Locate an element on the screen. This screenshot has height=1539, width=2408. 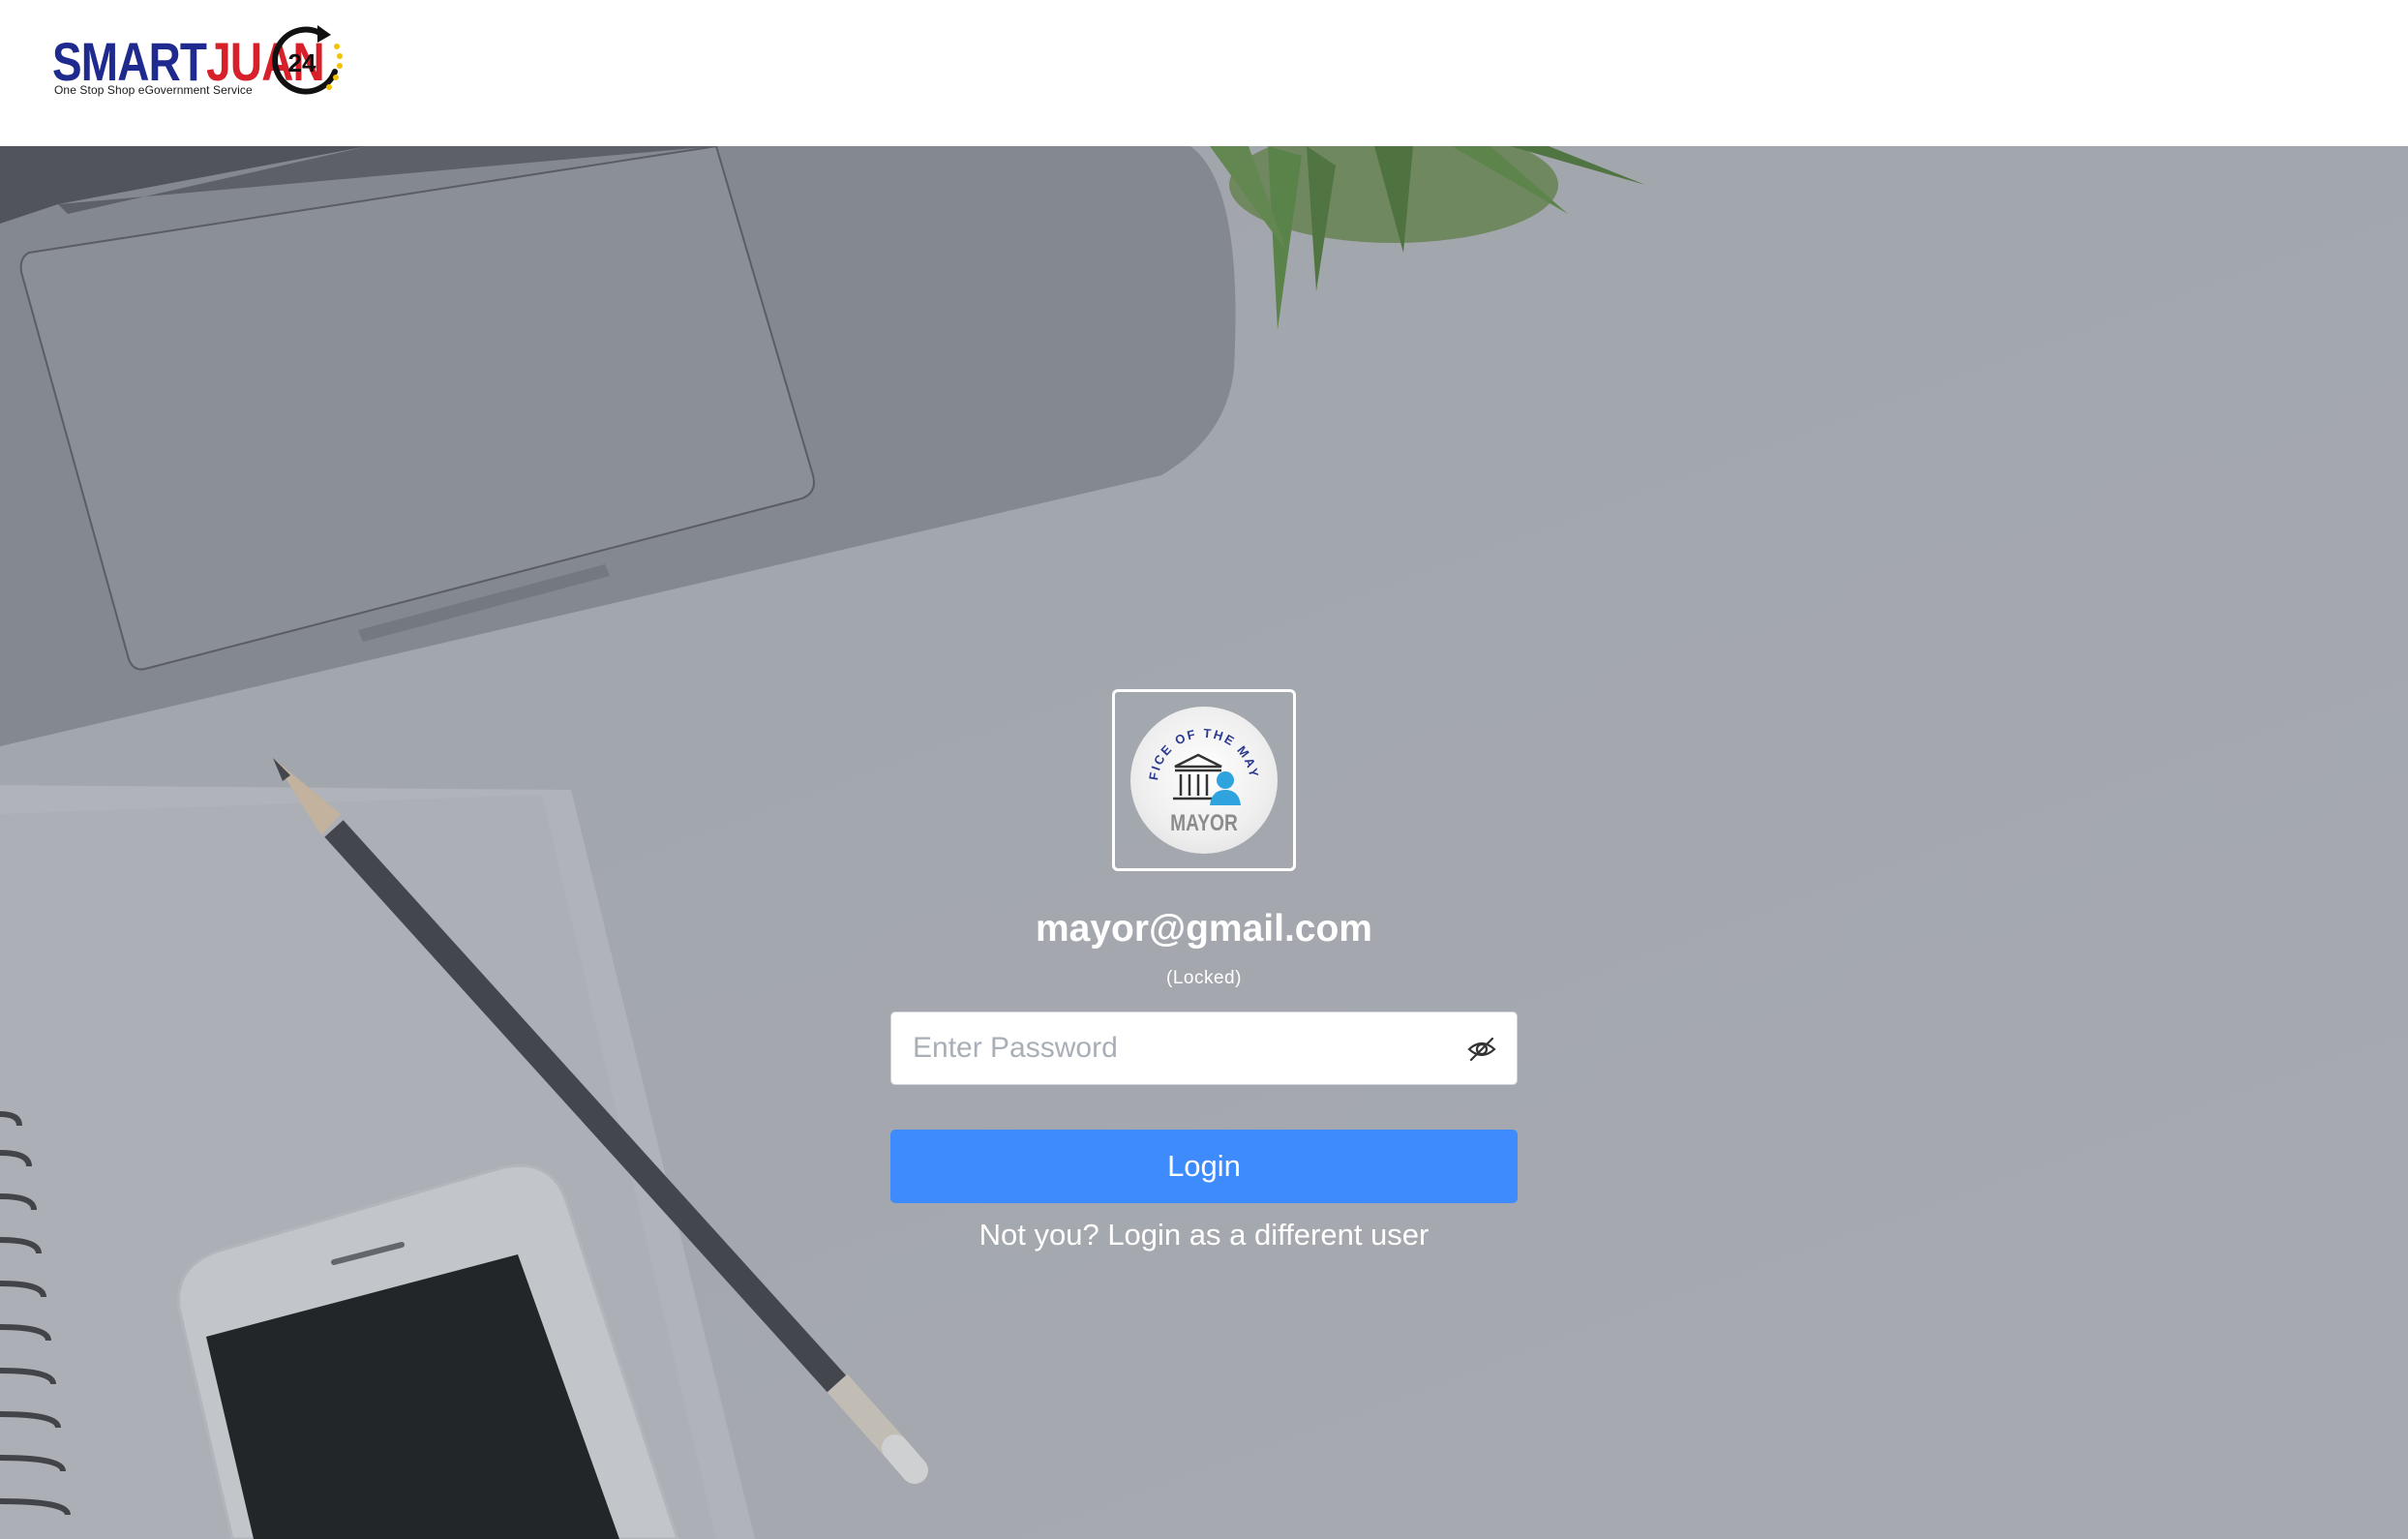
mayor-seal: OFFICE OF THE MAYOR MA is located at coordinates (1201, 775).